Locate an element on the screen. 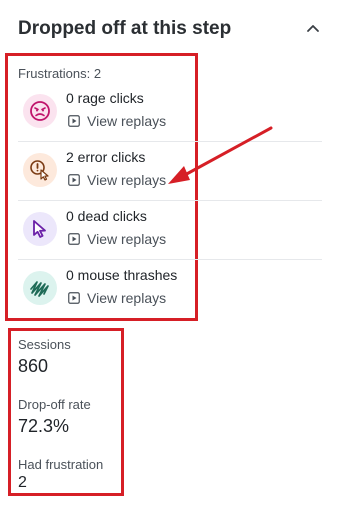 Image resolution: width=345 pixels, height=508 pixels. angry-face-icon is located at coordinates (40, 111).